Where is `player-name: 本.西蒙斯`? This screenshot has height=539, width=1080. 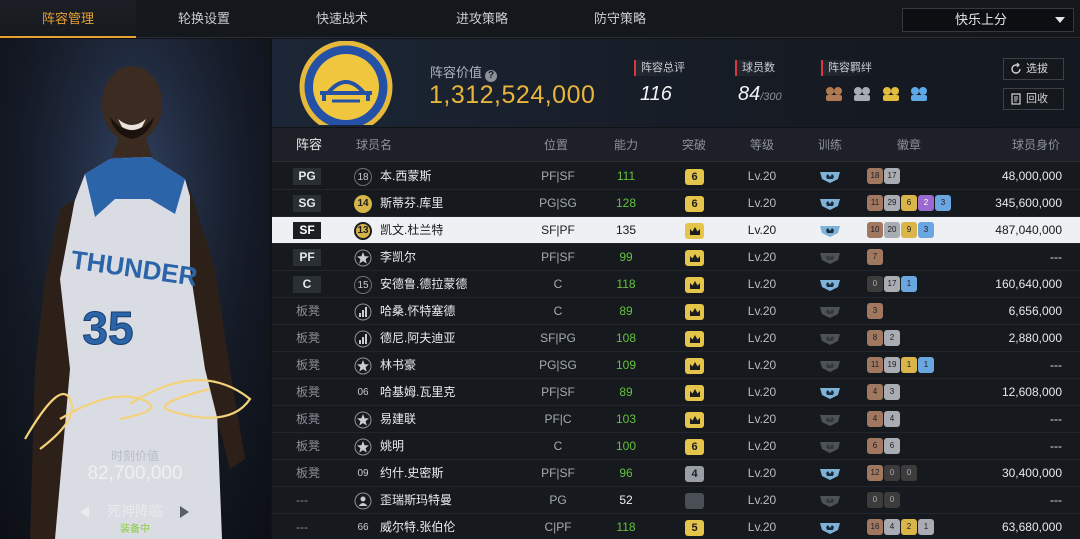
player-name: 本.西蒙斯 is located at coordinates (405, 176).